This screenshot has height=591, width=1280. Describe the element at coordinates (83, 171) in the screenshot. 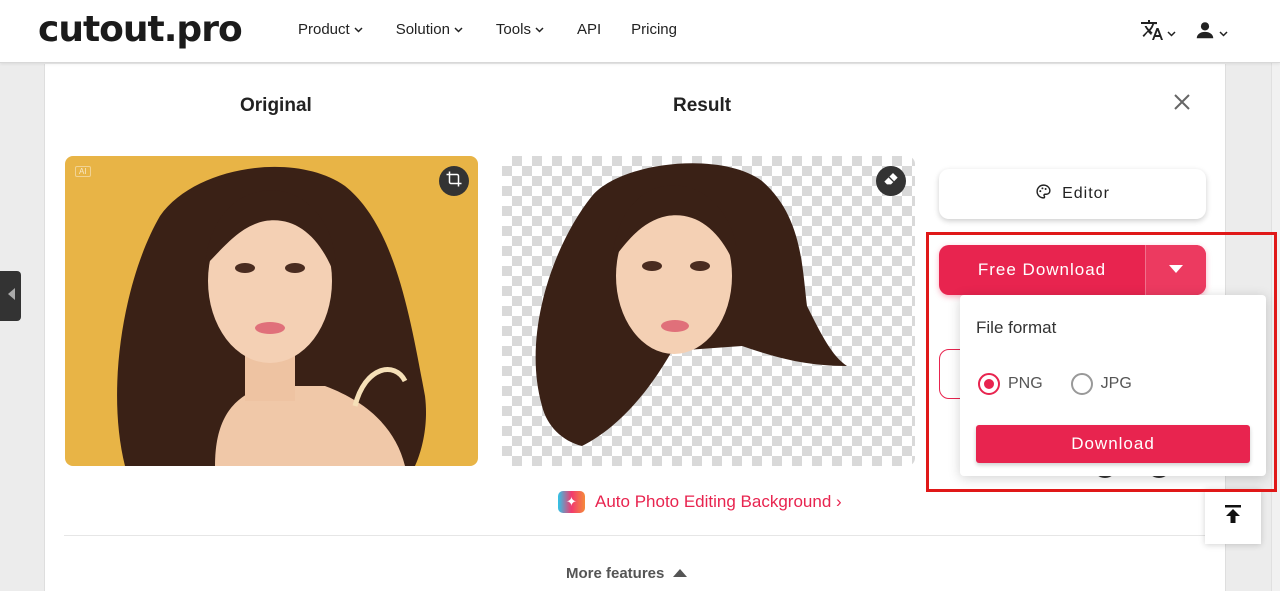

I see `ai-badge: AI` at that location.